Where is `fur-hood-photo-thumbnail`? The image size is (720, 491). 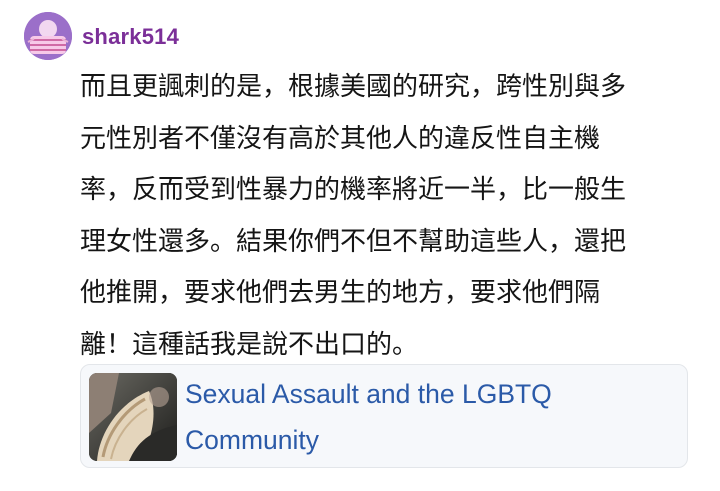 fur-hood-photo-thumbnail is located at coordinates (133, 417).